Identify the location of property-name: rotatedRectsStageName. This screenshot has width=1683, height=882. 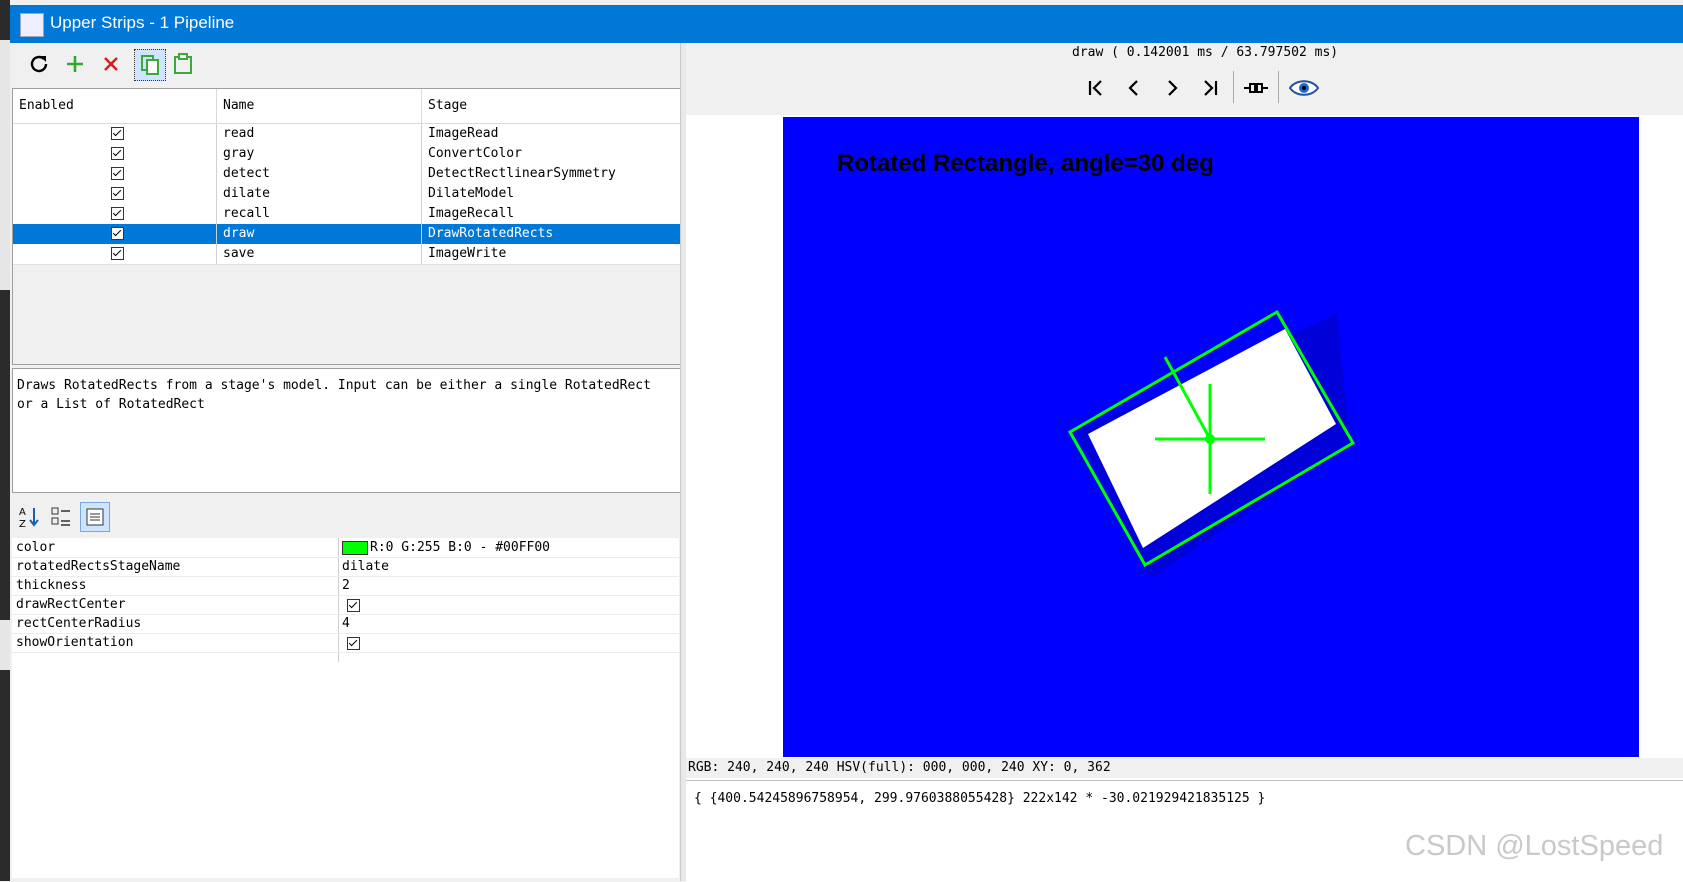
(98, 566).